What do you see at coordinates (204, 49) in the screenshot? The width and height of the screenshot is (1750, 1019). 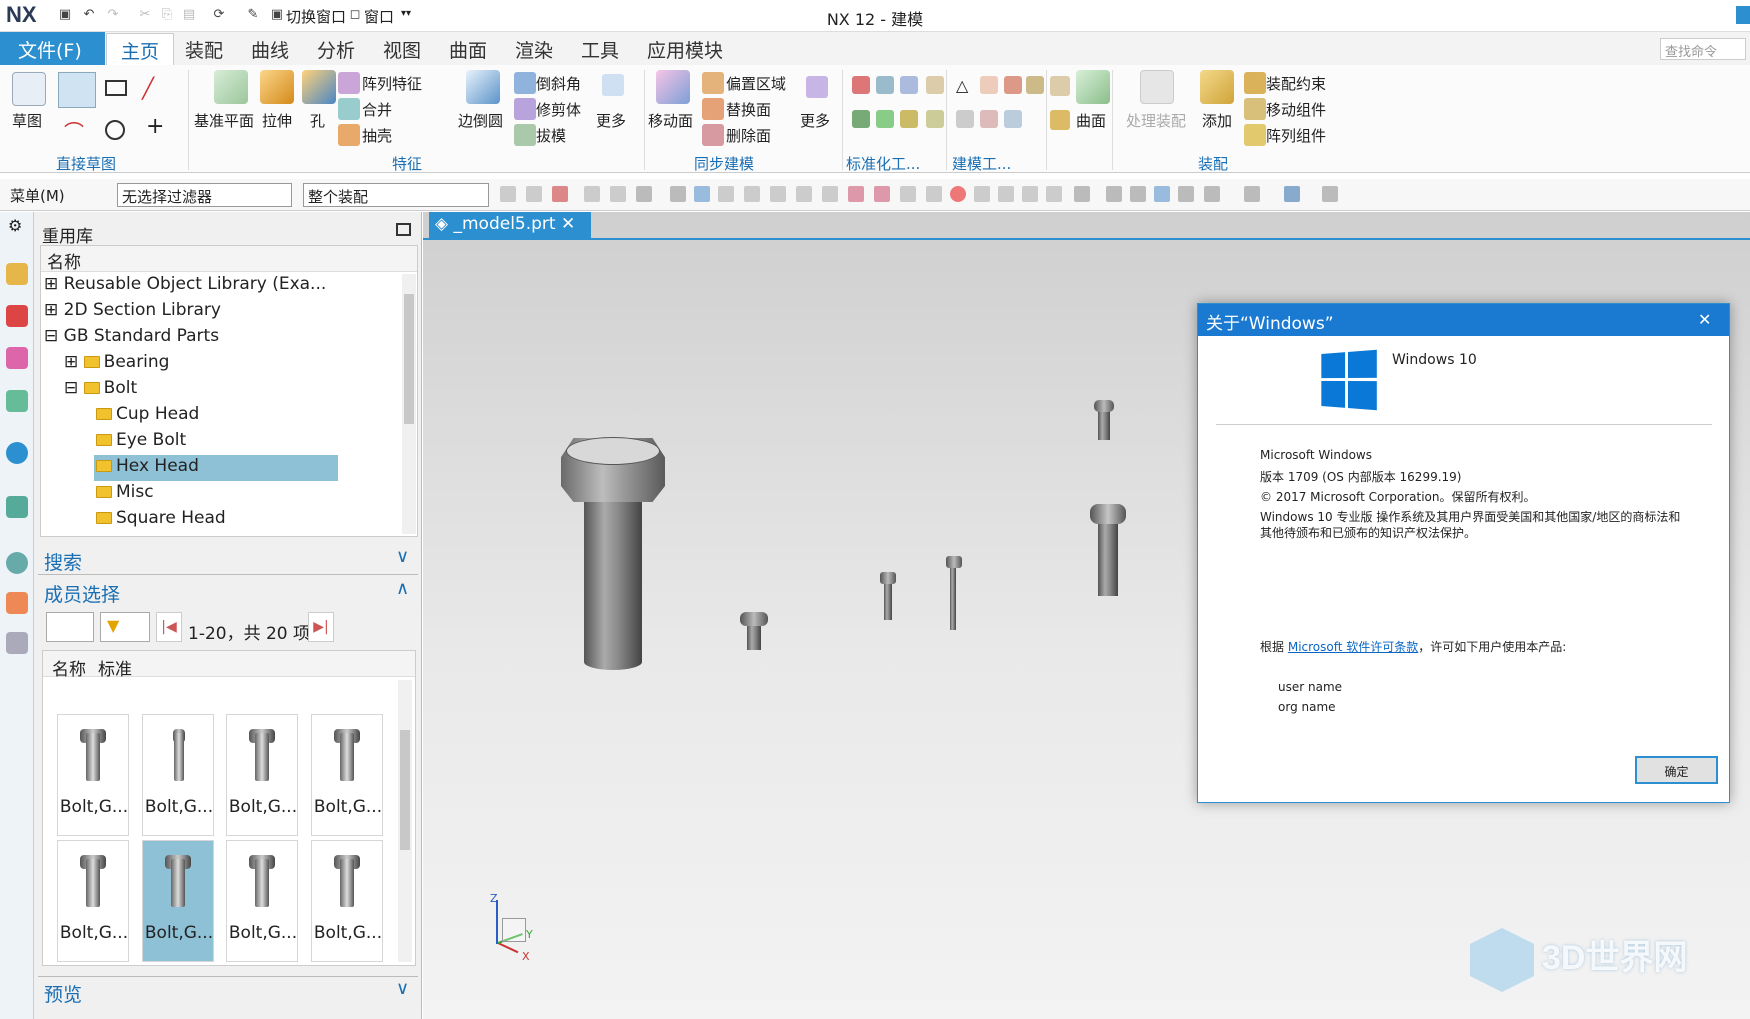 I see `tab-assembly: 装配` at bounding box center [204, 49].